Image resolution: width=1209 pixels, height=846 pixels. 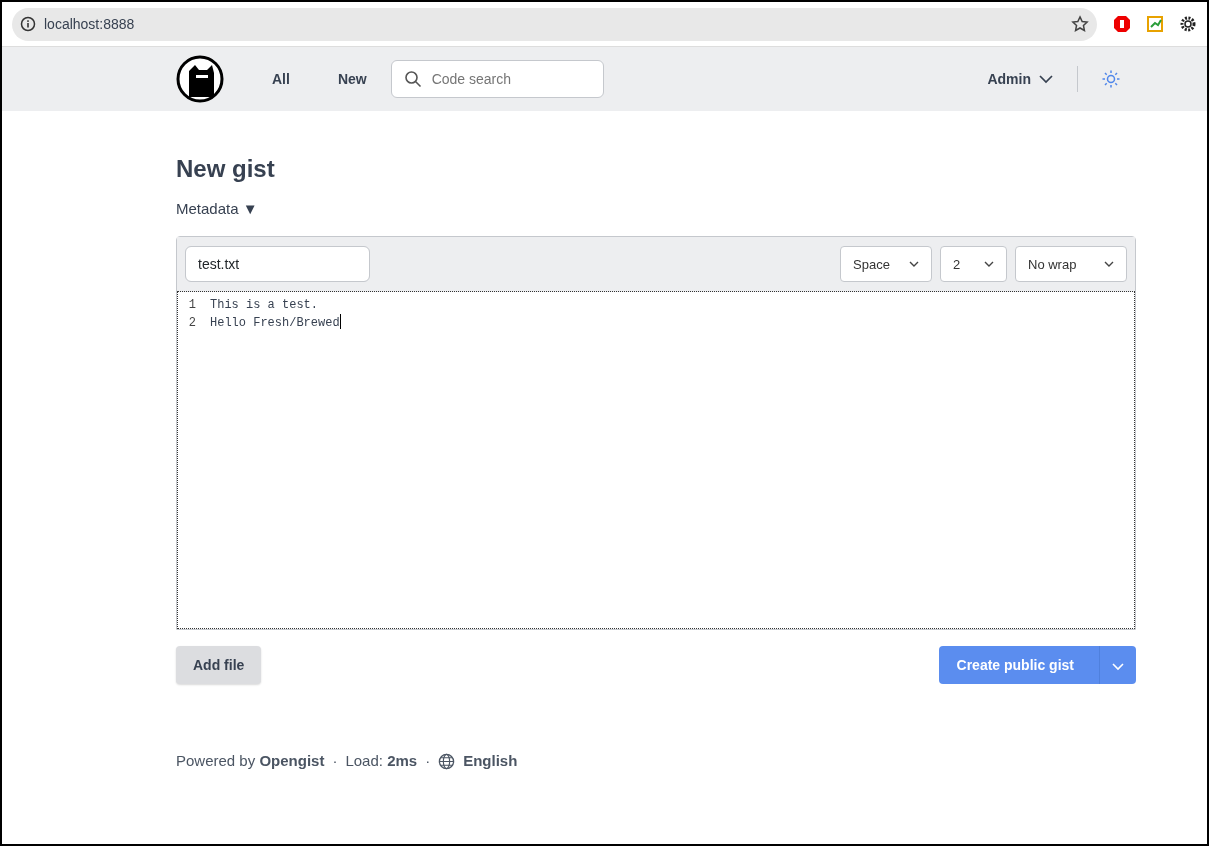 What do you see at coordinates (264, 306) in the screenshot?
I see `code-line: This is a test.` at bounding box center [264, 306].